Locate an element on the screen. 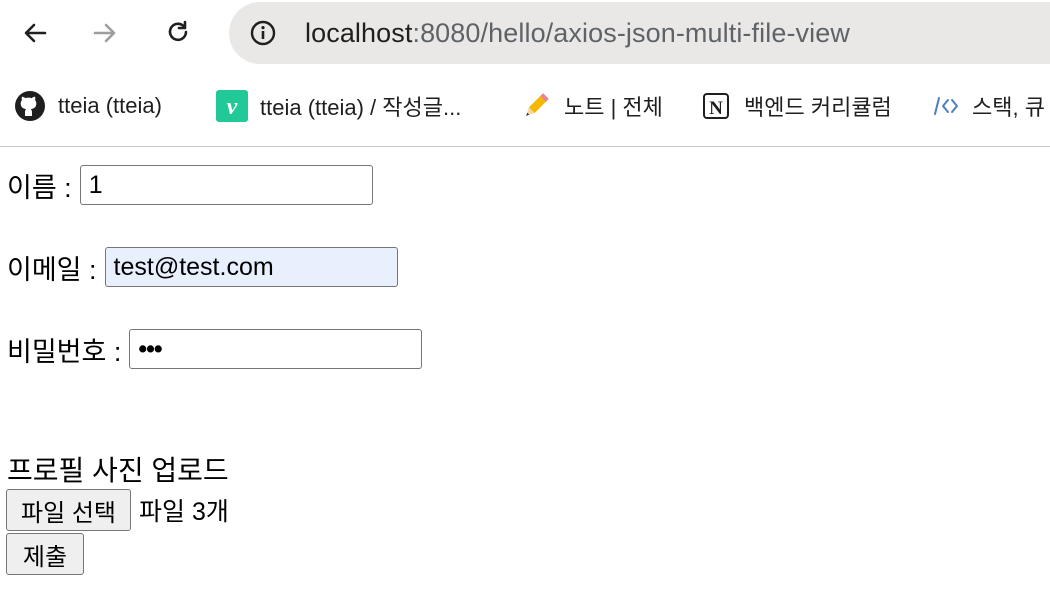 The width and height of the screenshot is (1050, 616). svg-text: N is located at coordinates (716, 108).